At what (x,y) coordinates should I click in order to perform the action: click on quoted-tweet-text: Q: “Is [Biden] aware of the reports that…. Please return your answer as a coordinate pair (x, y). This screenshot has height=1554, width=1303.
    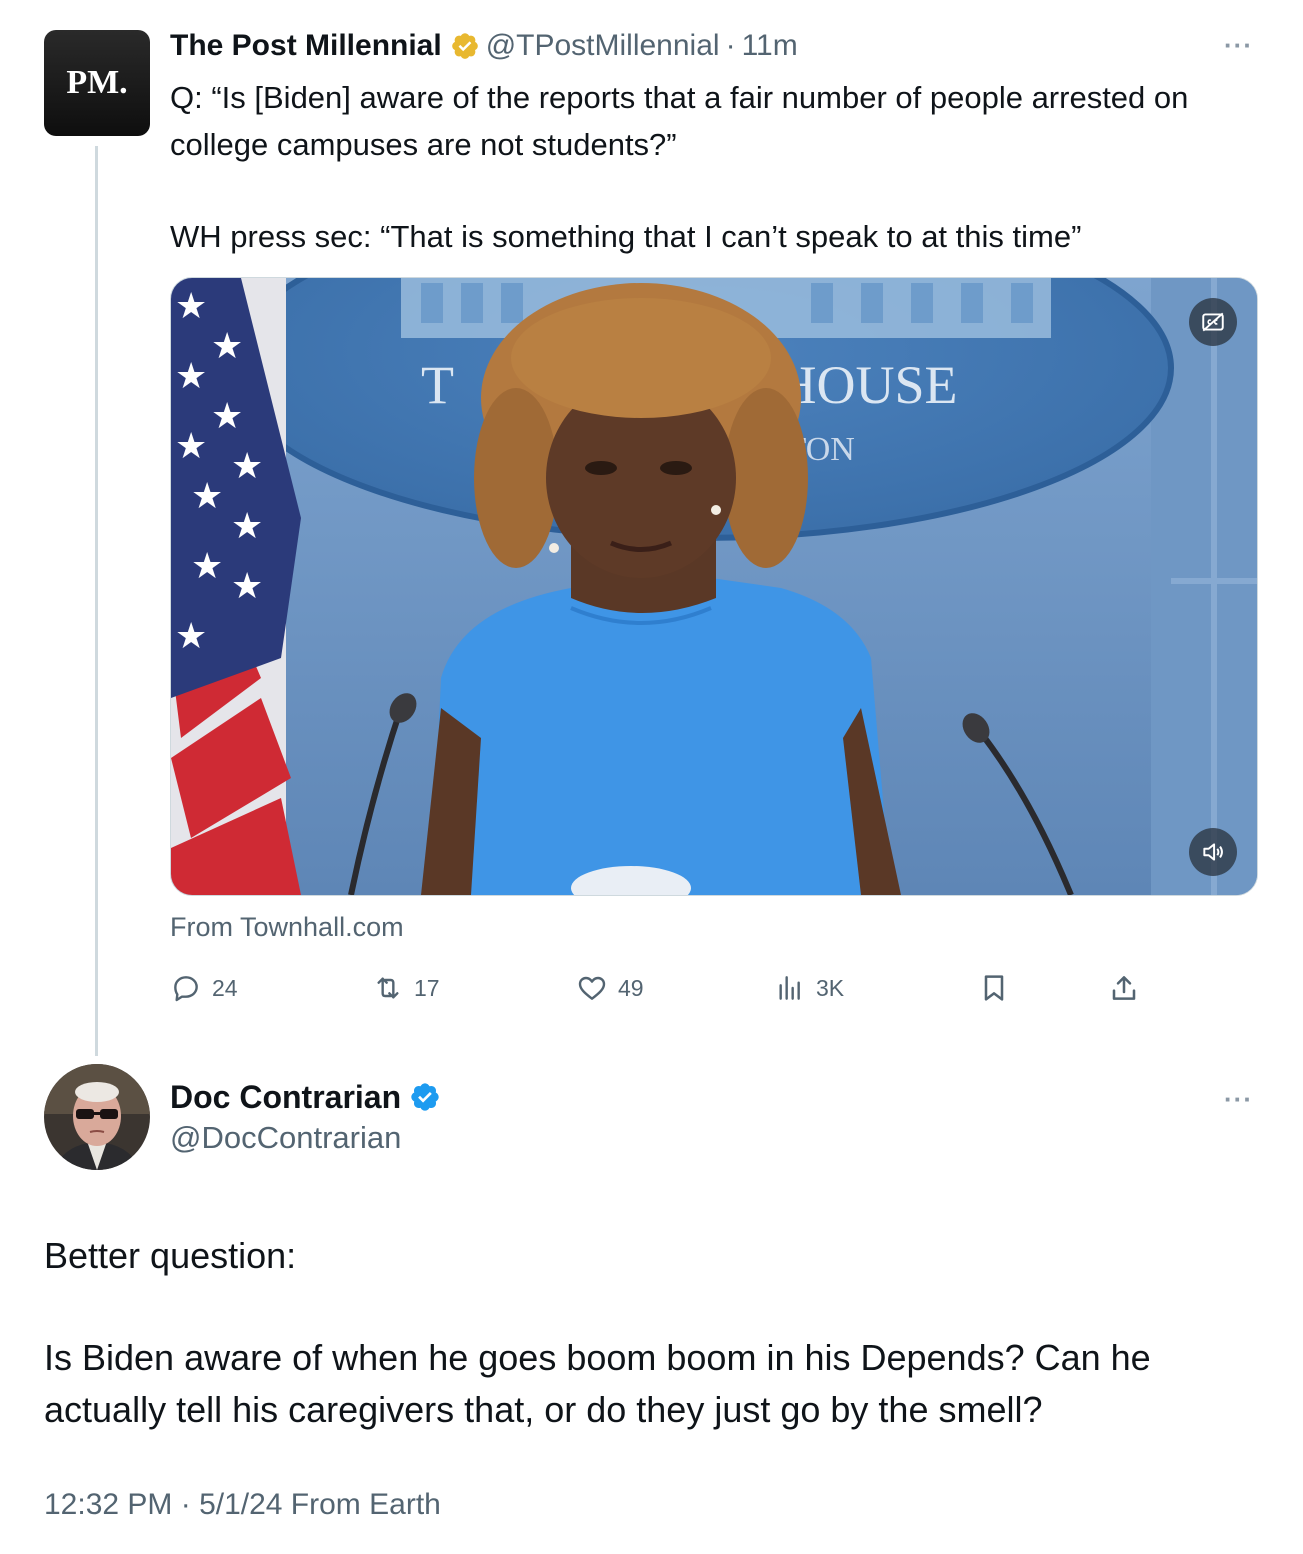
    Looking at the image, I should click on (720, 167).